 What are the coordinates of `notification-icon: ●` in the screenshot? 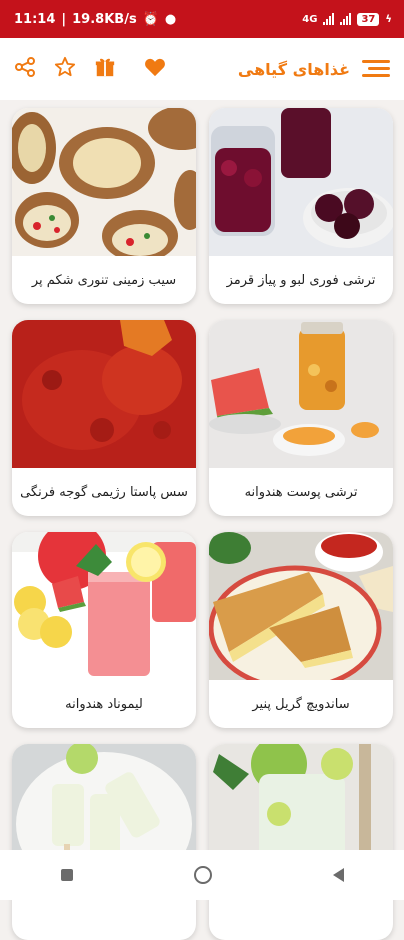 It's located at (170, 19).